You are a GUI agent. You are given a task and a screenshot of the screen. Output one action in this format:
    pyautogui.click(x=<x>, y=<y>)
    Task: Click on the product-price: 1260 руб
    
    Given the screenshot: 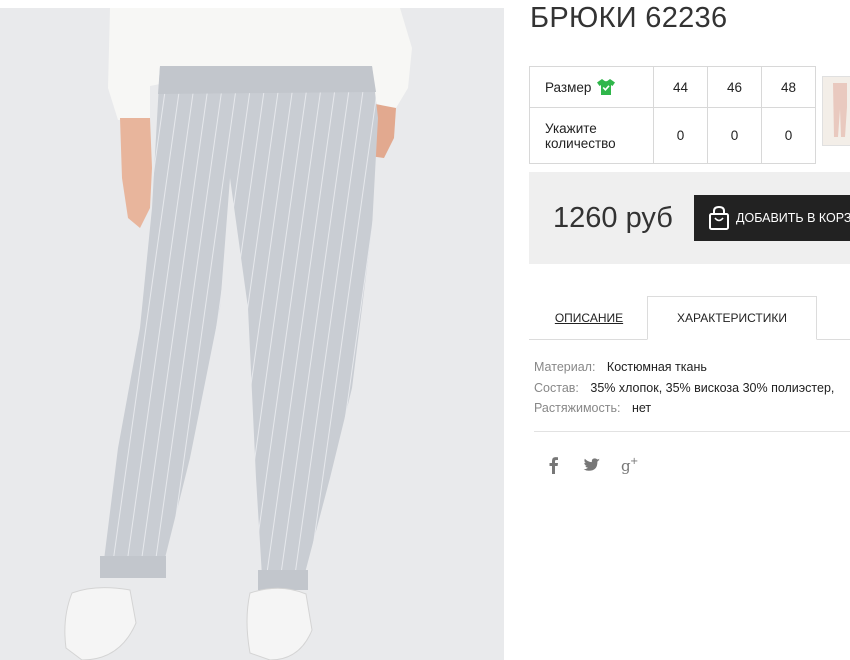 What is the action you would take?
    pyautogui.click(x=613, y=218)
    